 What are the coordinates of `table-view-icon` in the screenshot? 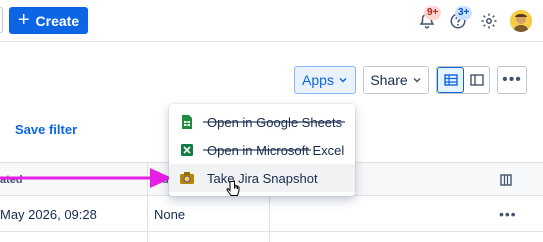 It's located at (450, 80).